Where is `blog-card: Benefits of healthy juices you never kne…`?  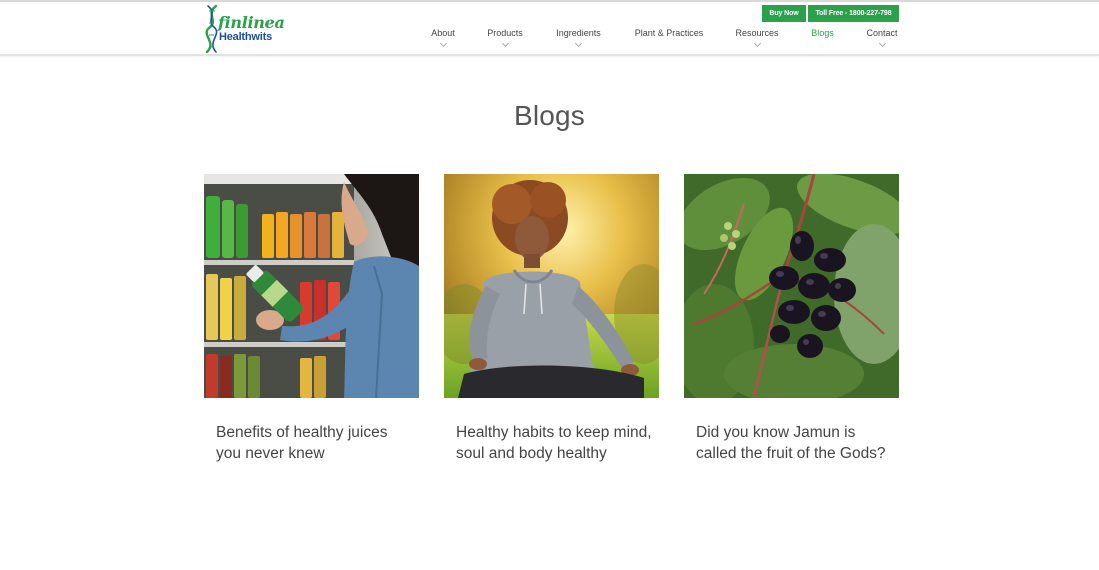 blog-card: Benefits of healthy juices you never kne… is located at coordinates (311, 319).